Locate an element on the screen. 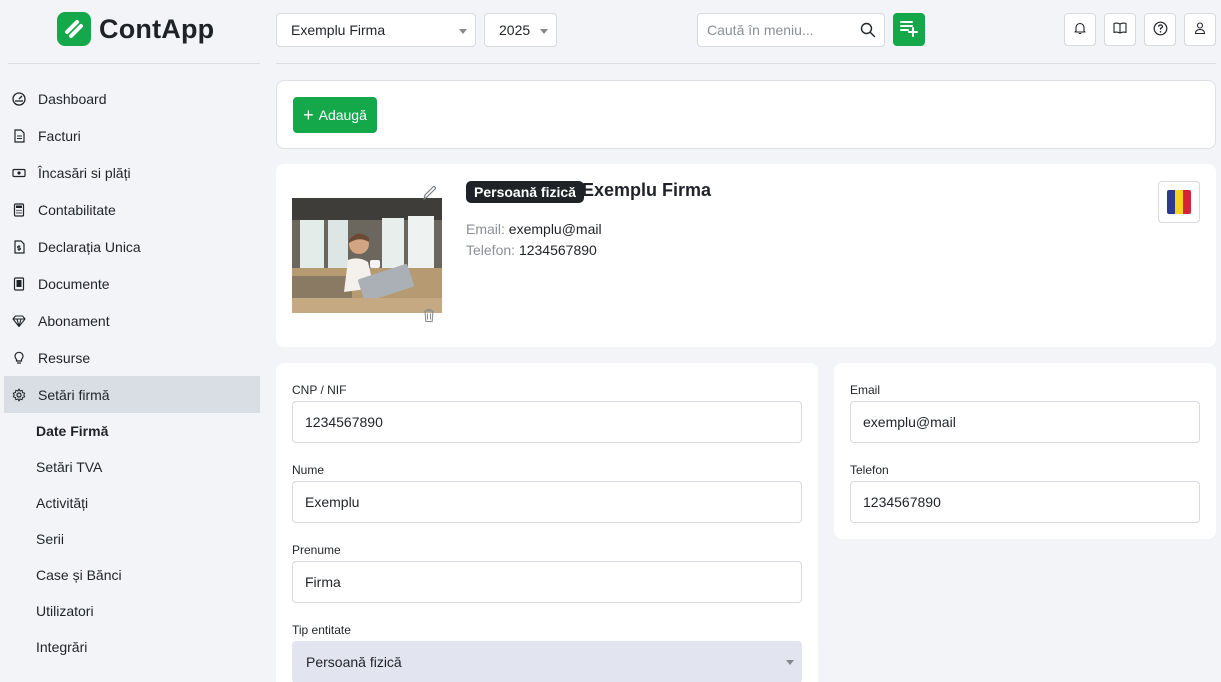  phone-value: 1234567890 is located at coordinates (902, 502).